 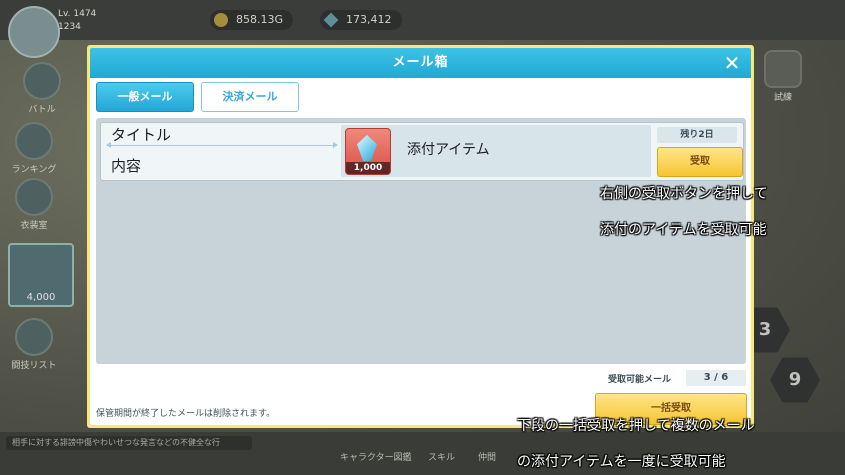 What do you see at coordinates (496, 151) in the screenshot?
I see `attachment-panel: 1,000 添付アイテム` at bounding box center [496, 151].